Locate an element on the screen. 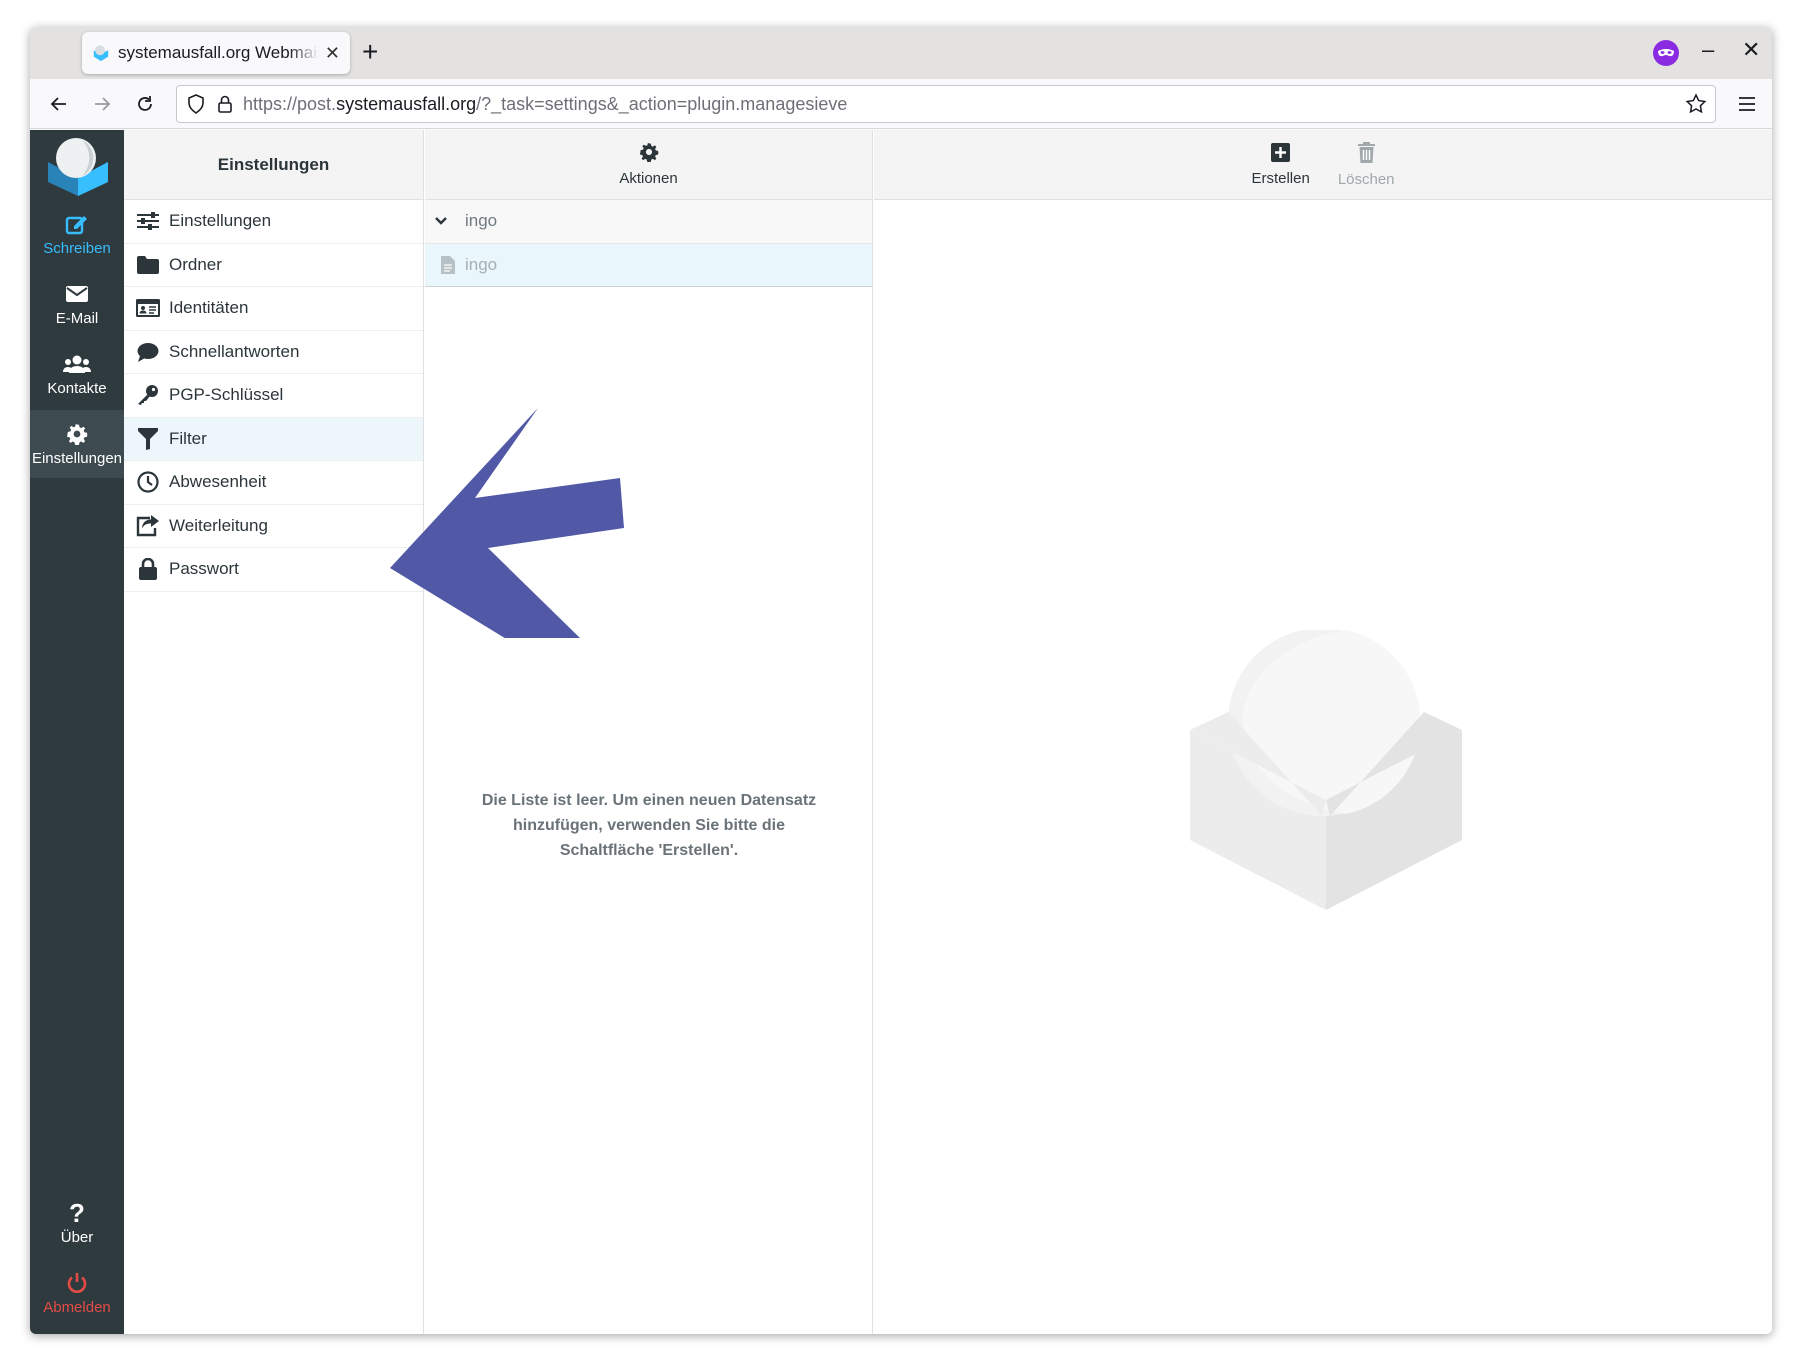  reload-button is located at coordinates (145, 104).